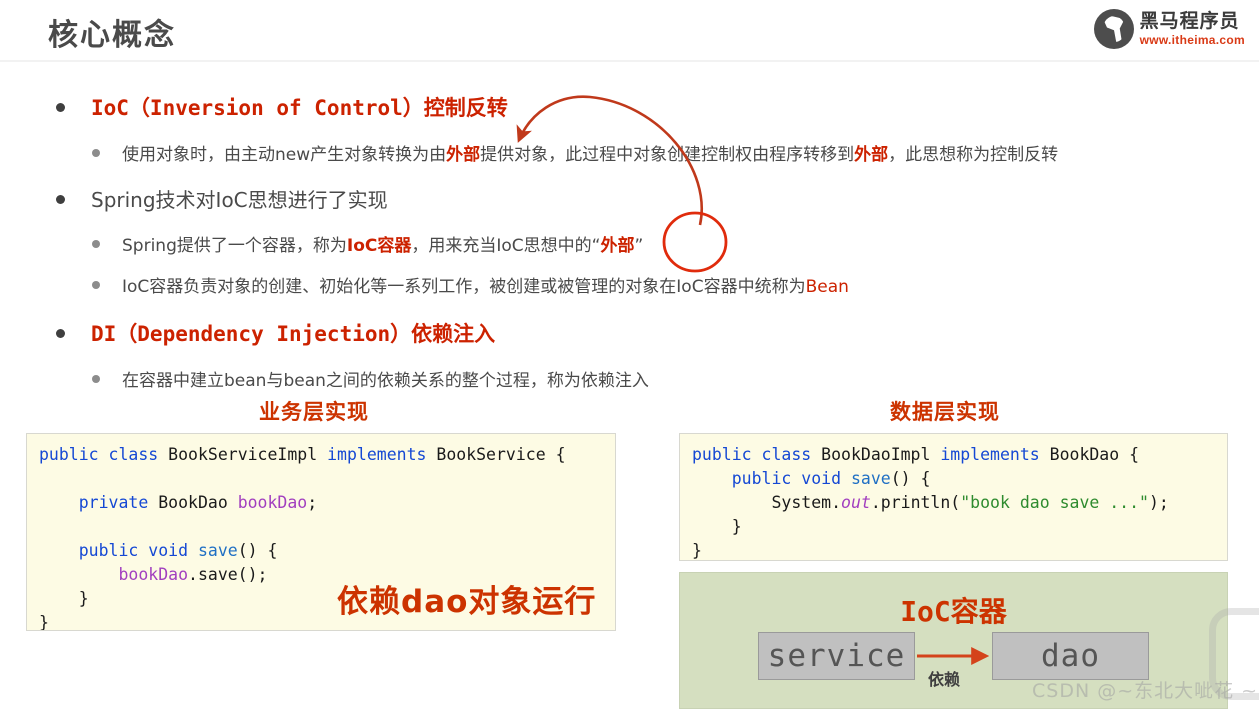  I want to click on code-interface-name: BookDao {, so click(1089, 454).